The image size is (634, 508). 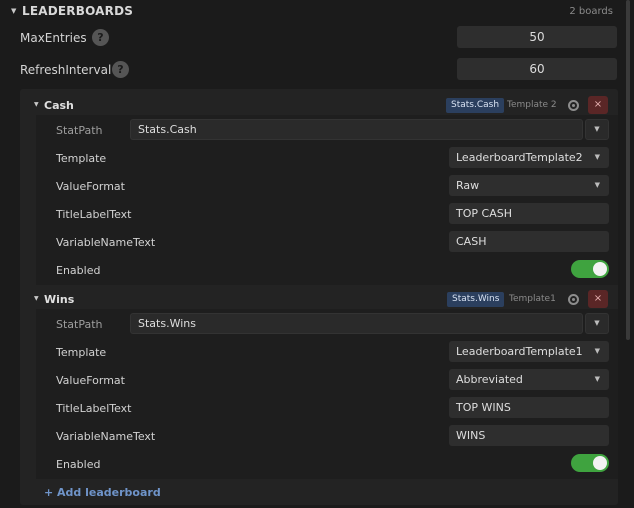 What do you see at coordinates (537, 69) in the screenshot?
I see `refresh-interval-field: 60` at bounding box center [537, 69].